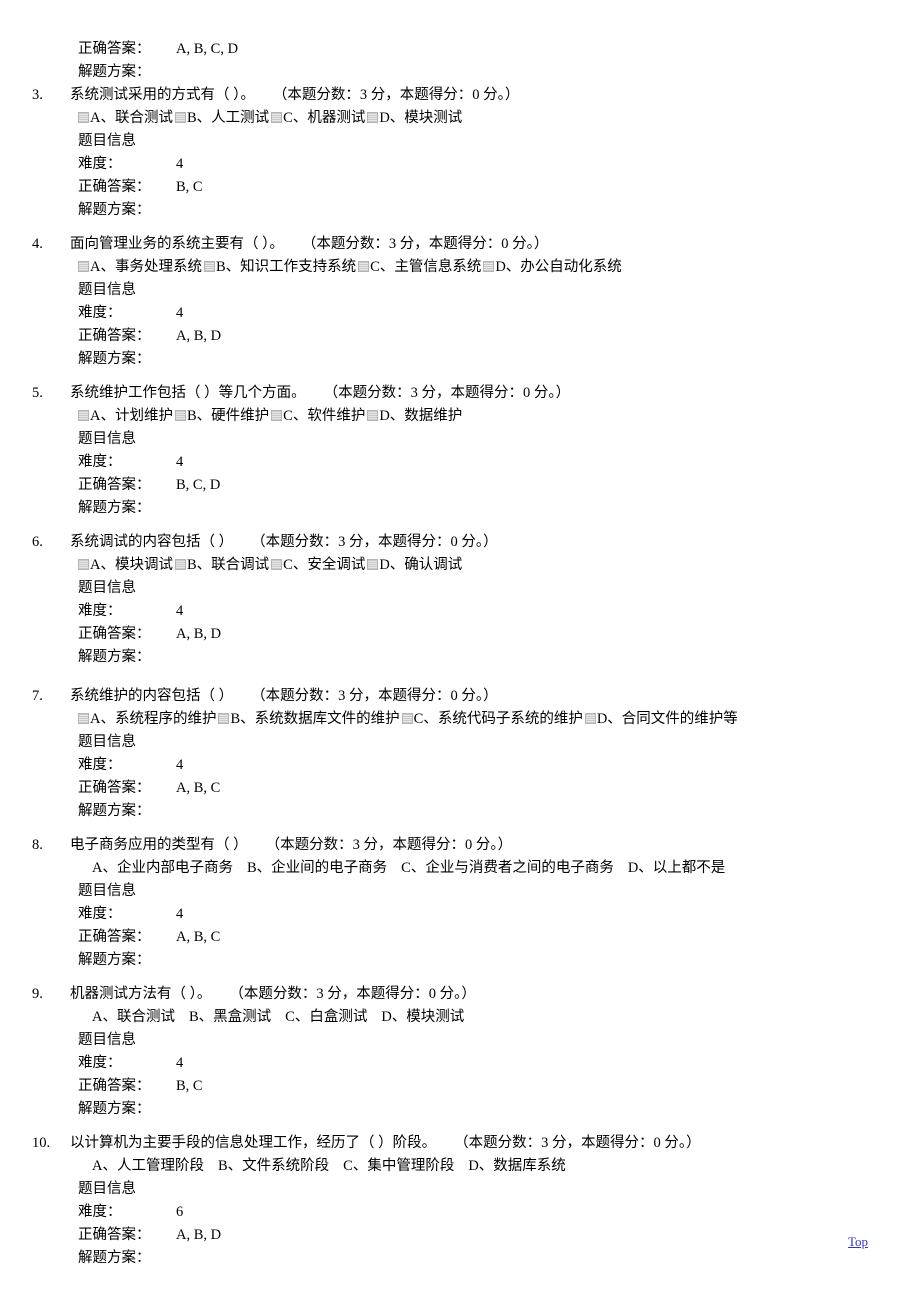 This screenshot has width=920, height=1302. What do you see at coordinates (37, 845) in the screenshot?
I see `question-number: 8.` at bounding box center [37, 845].